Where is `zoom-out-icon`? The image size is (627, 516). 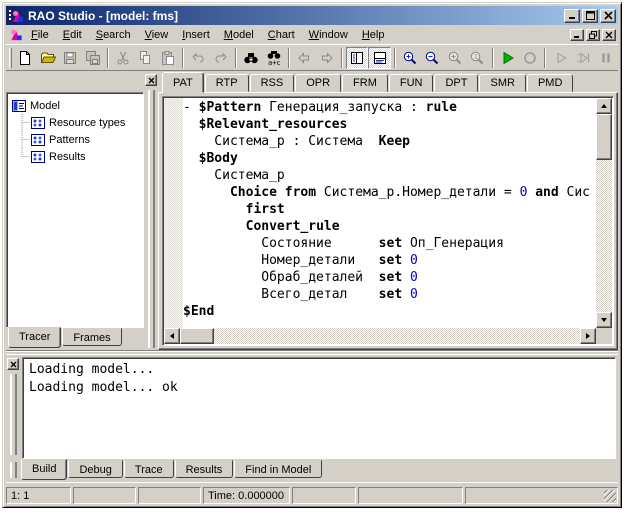
zoom-out-icon is located at coordinates (432, 57).